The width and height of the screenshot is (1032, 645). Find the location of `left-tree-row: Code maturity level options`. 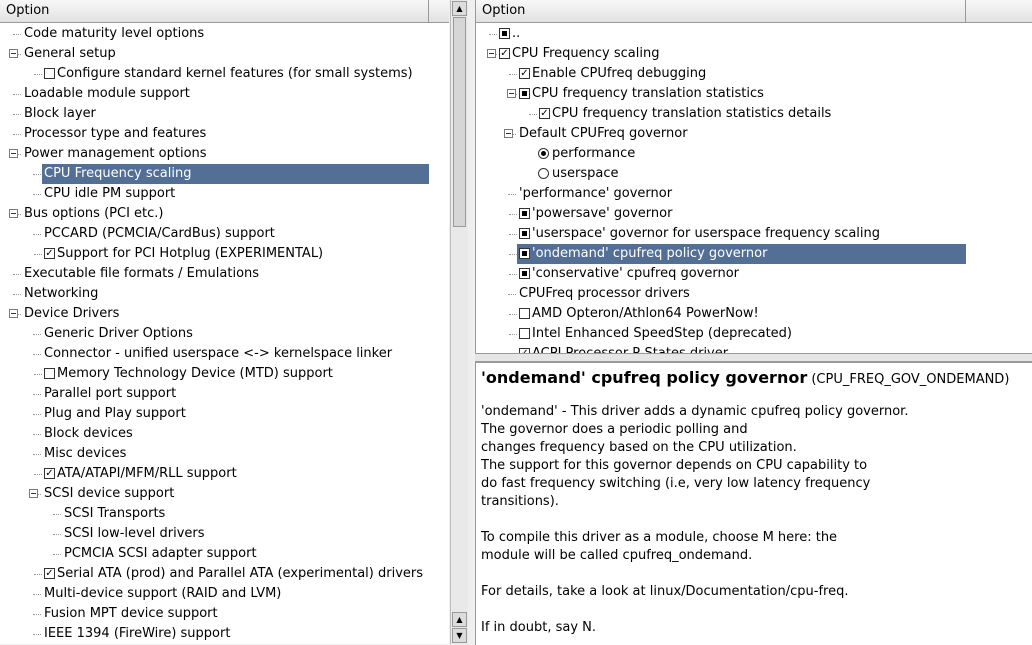

left-tree-row: Code maturity level options is located at coordinates (224, 34).